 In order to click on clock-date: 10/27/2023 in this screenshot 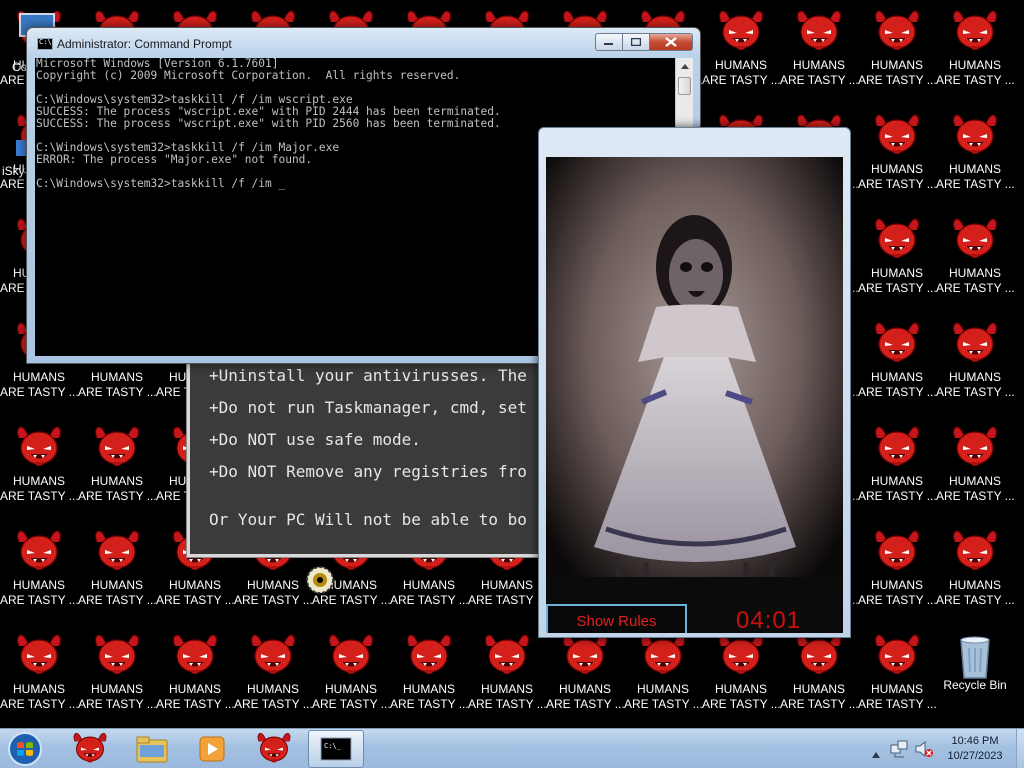, I will do `click(975, 756)`.